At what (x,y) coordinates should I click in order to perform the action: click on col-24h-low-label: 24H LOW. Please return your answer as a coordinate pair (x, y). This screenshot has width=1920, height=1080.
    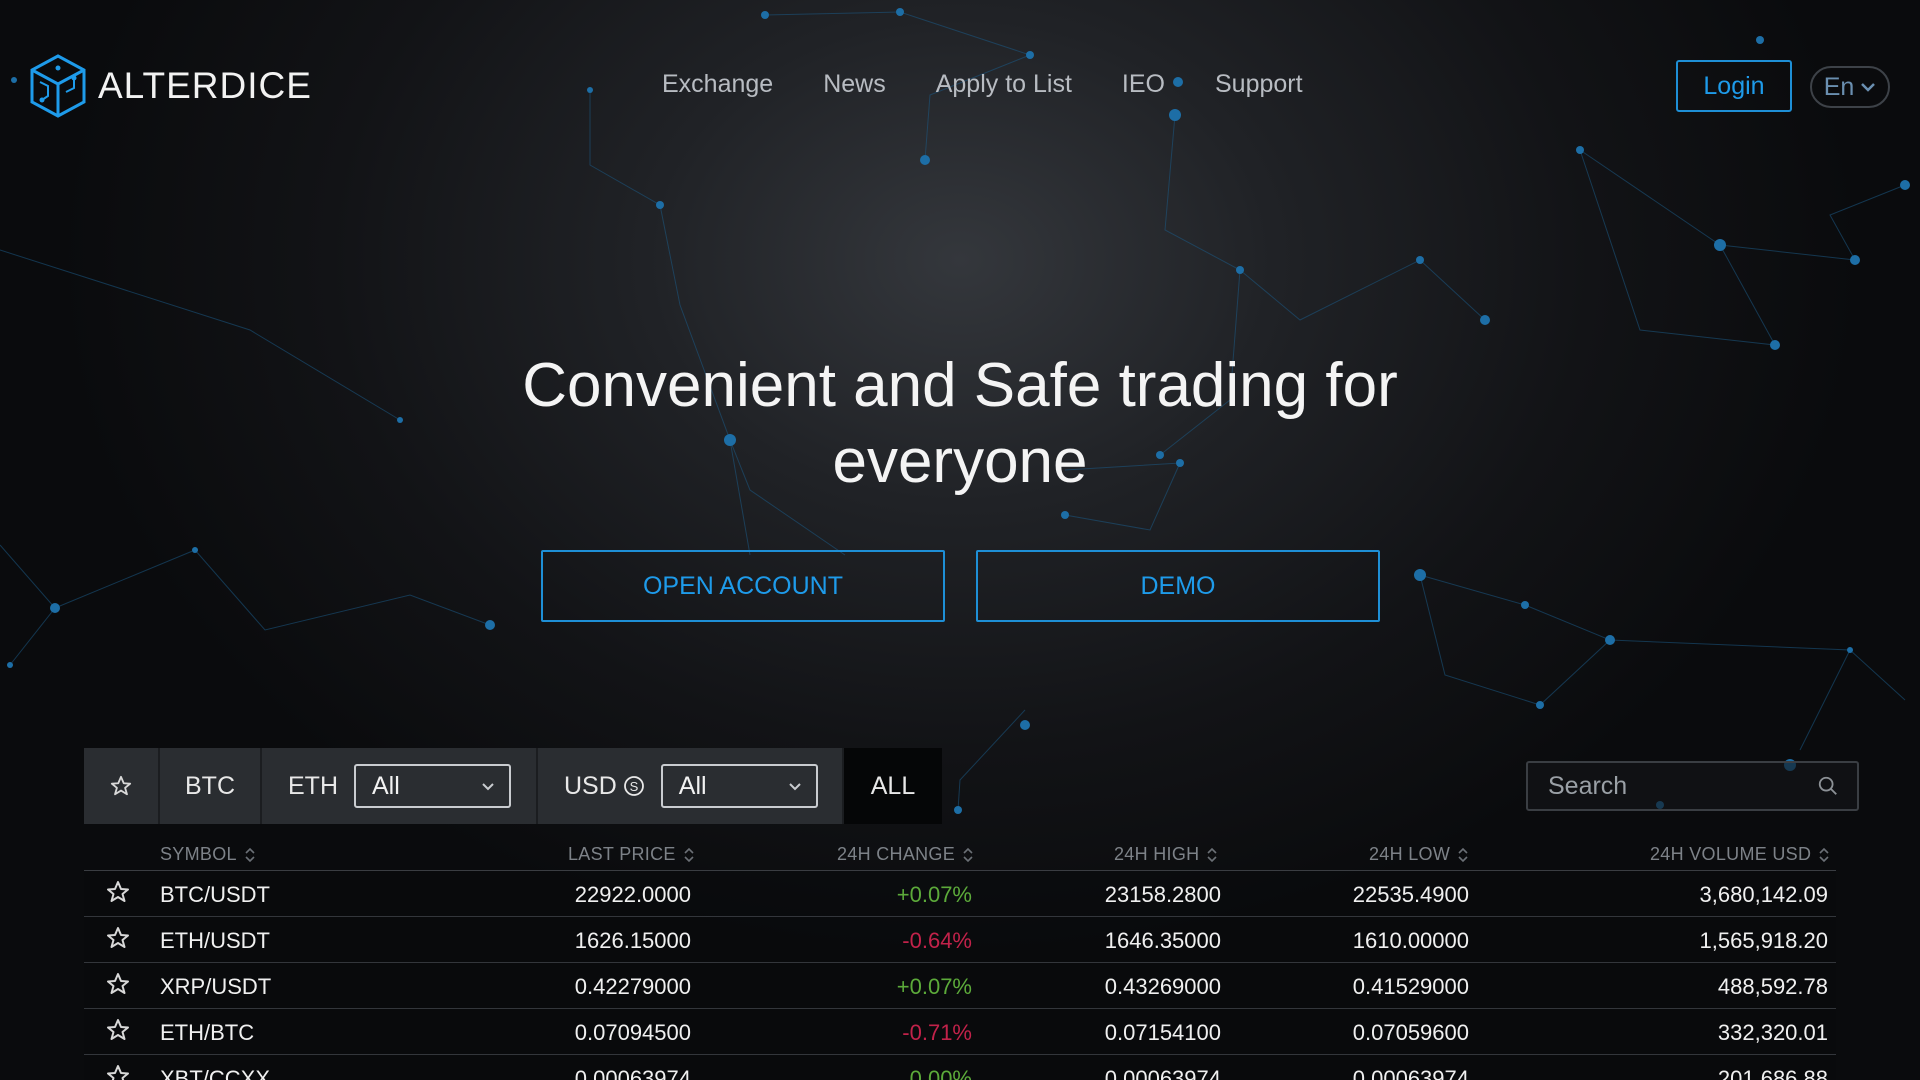
    Looking at the image, I should click on (1410, 854).